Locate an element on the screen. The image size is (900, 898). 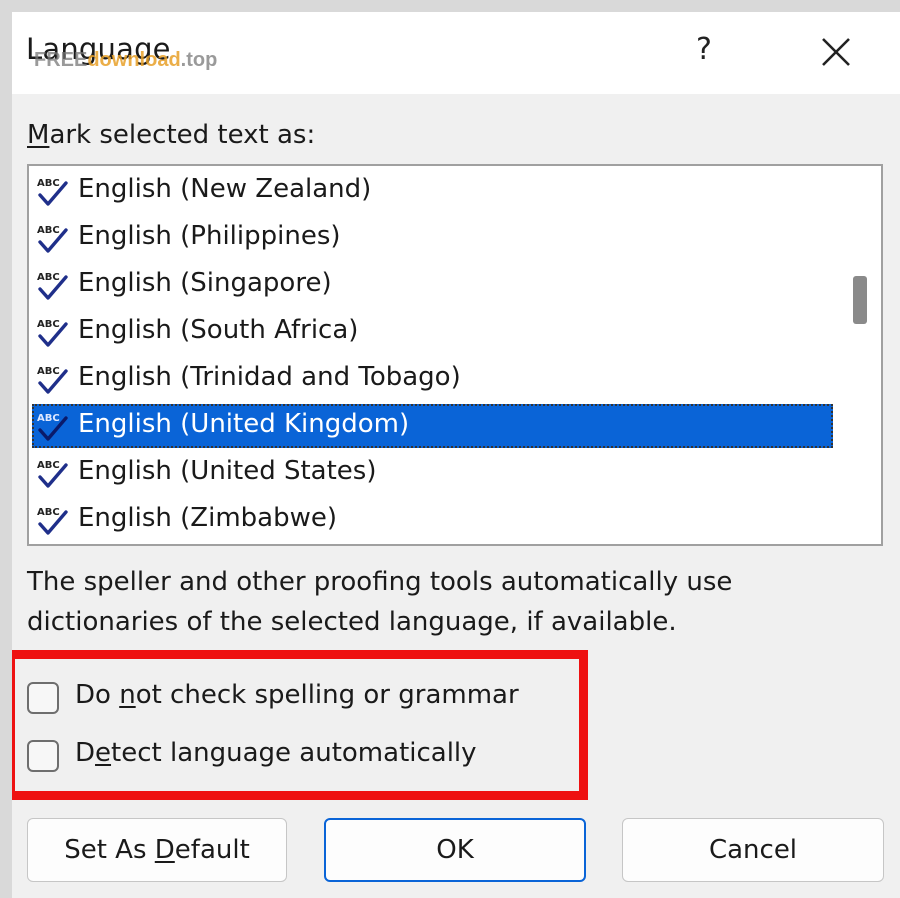
language-item: ABC English (Philippines) is located at coordinates (432, 238).